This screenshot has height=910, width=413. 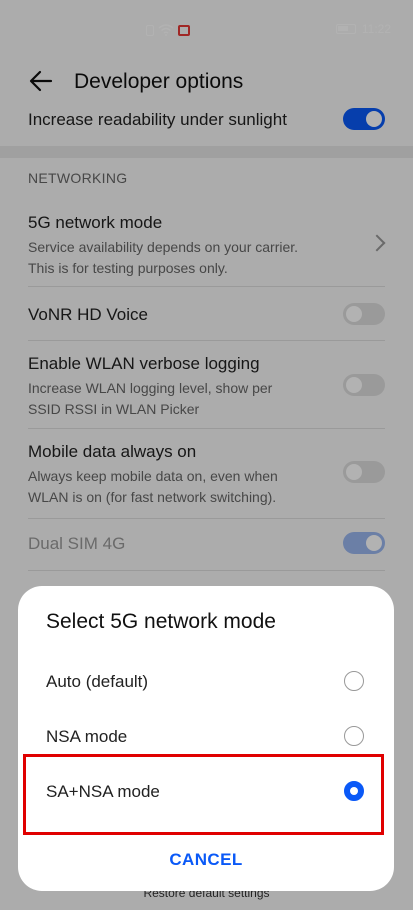 What do you see at coordinates (97, 681) in the screenshot?
I see `option-label: Auto (default)` at bounding box center [97, 681].